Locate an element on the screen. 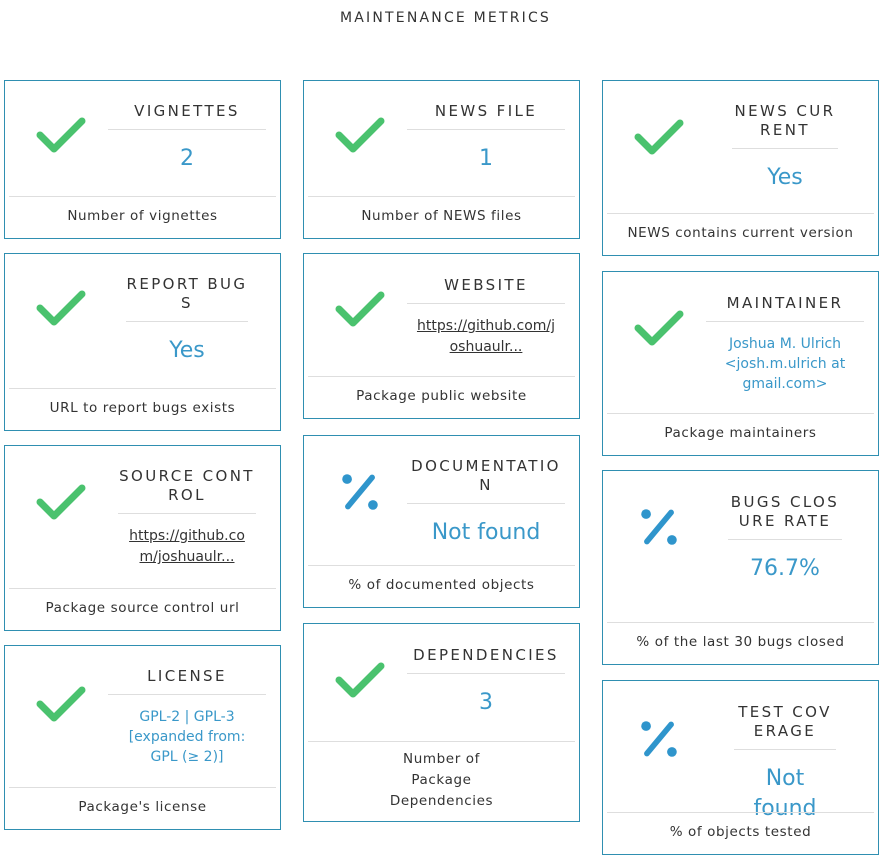  card-title: REPORT BUGS is located at coordinates (187, 298).